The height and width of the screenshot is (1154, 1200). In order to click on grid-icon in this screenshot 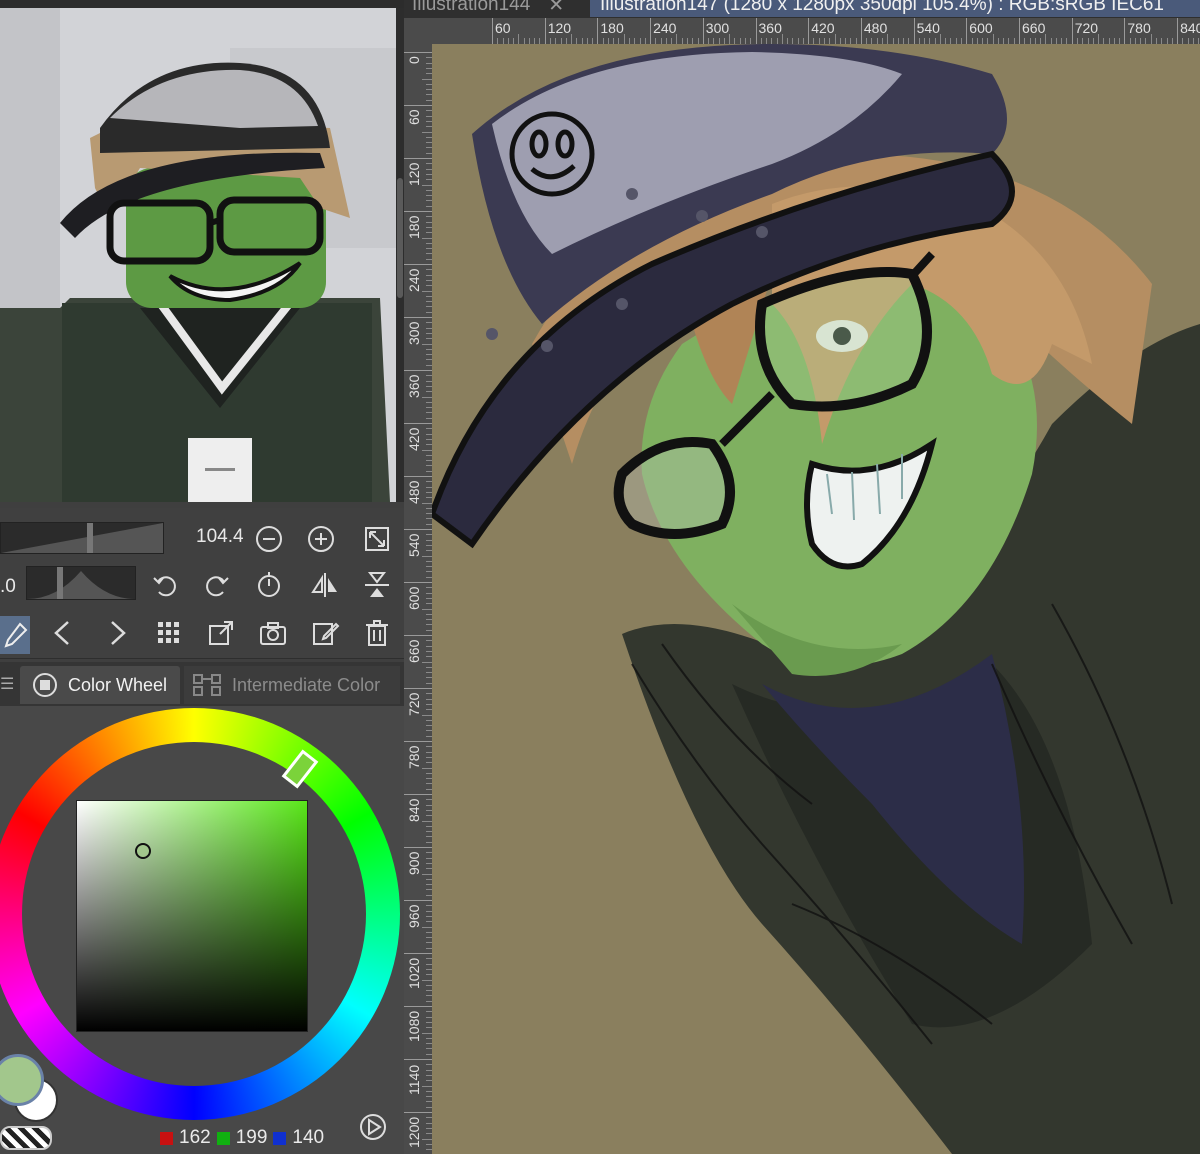, I will do `click(168, 632)`.